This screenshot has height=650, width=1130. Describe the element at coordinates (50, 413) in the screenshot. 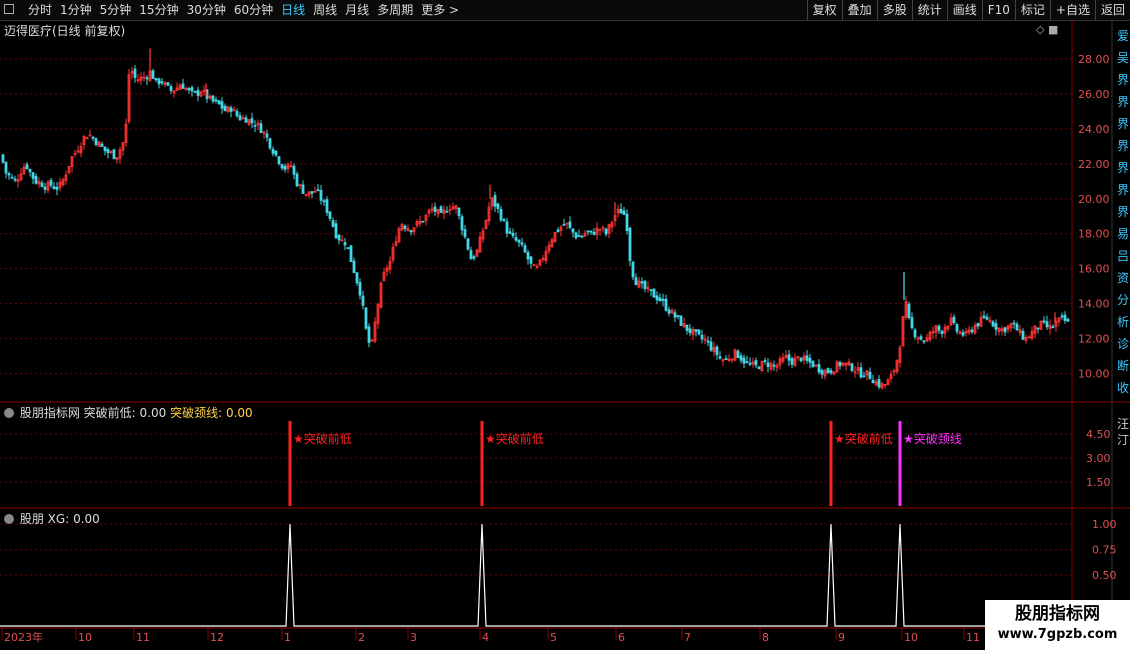

I see `indicator1-name: 股朋指标网` at that location.